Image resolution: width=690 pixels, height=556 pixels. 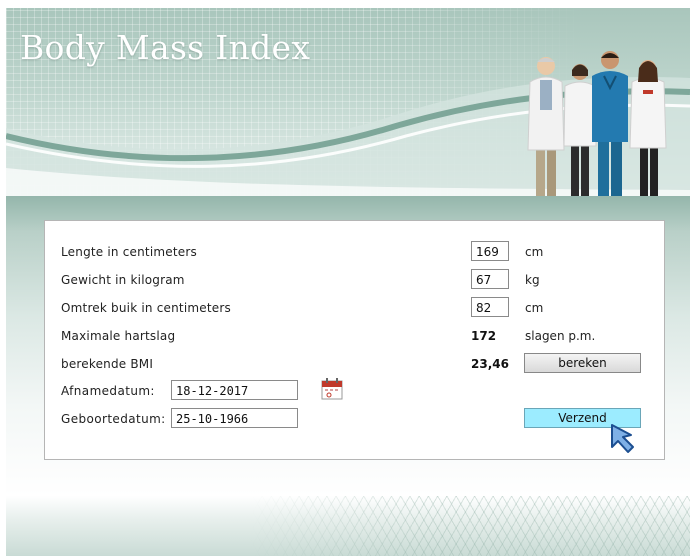 What do you see at coordinates (490, 307) in the screenshot?
I see `buikomtrek-input: 82` at bounding box center [490, 307].